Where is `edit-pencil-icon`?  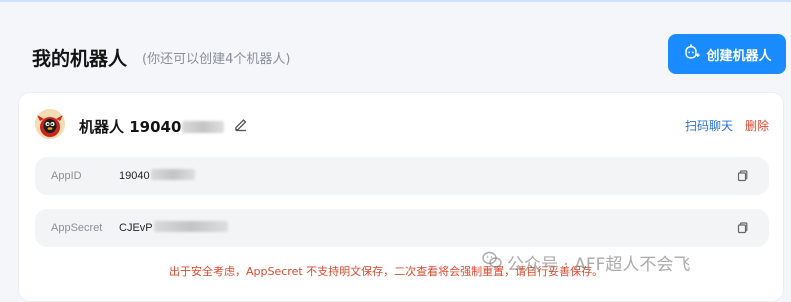 edit-pencil-icon is located at coordinates (241, 124).